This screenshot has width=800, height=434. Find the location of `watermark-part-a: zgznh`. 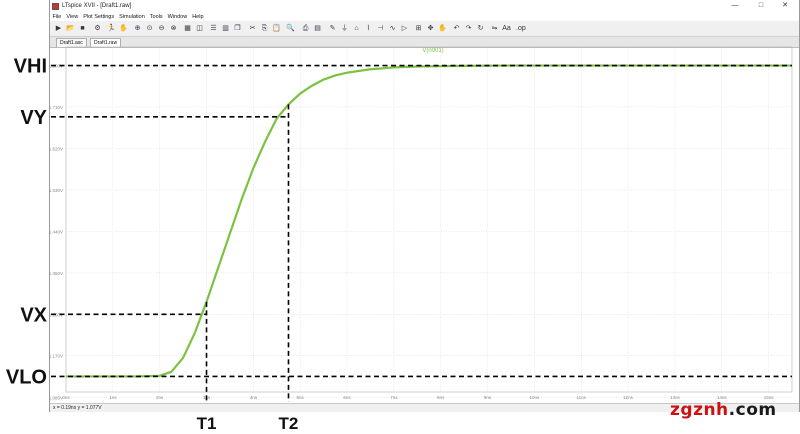

watermark-part-a: zgznh is located at coordinates (699, 410).